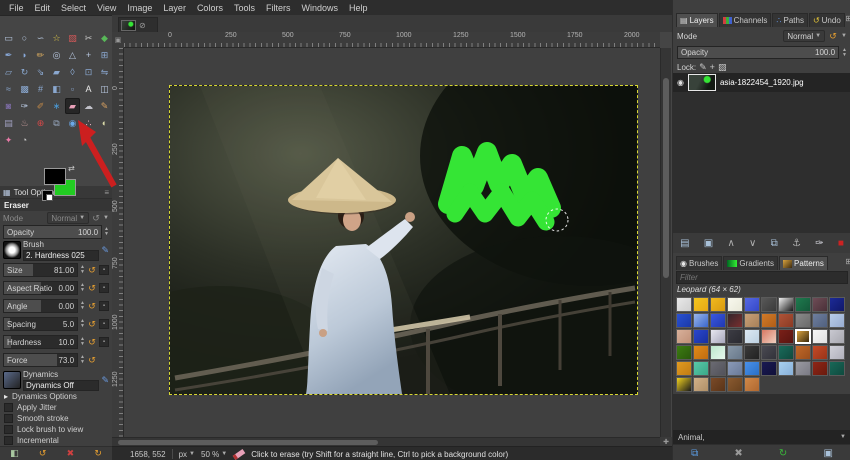 This screenshot has width=850, height=460. What do you see at coordinates (844, 36) in the screenshot?
I see `layer-mode-chevron-icon: ▼` at bounding box center [844, 36].